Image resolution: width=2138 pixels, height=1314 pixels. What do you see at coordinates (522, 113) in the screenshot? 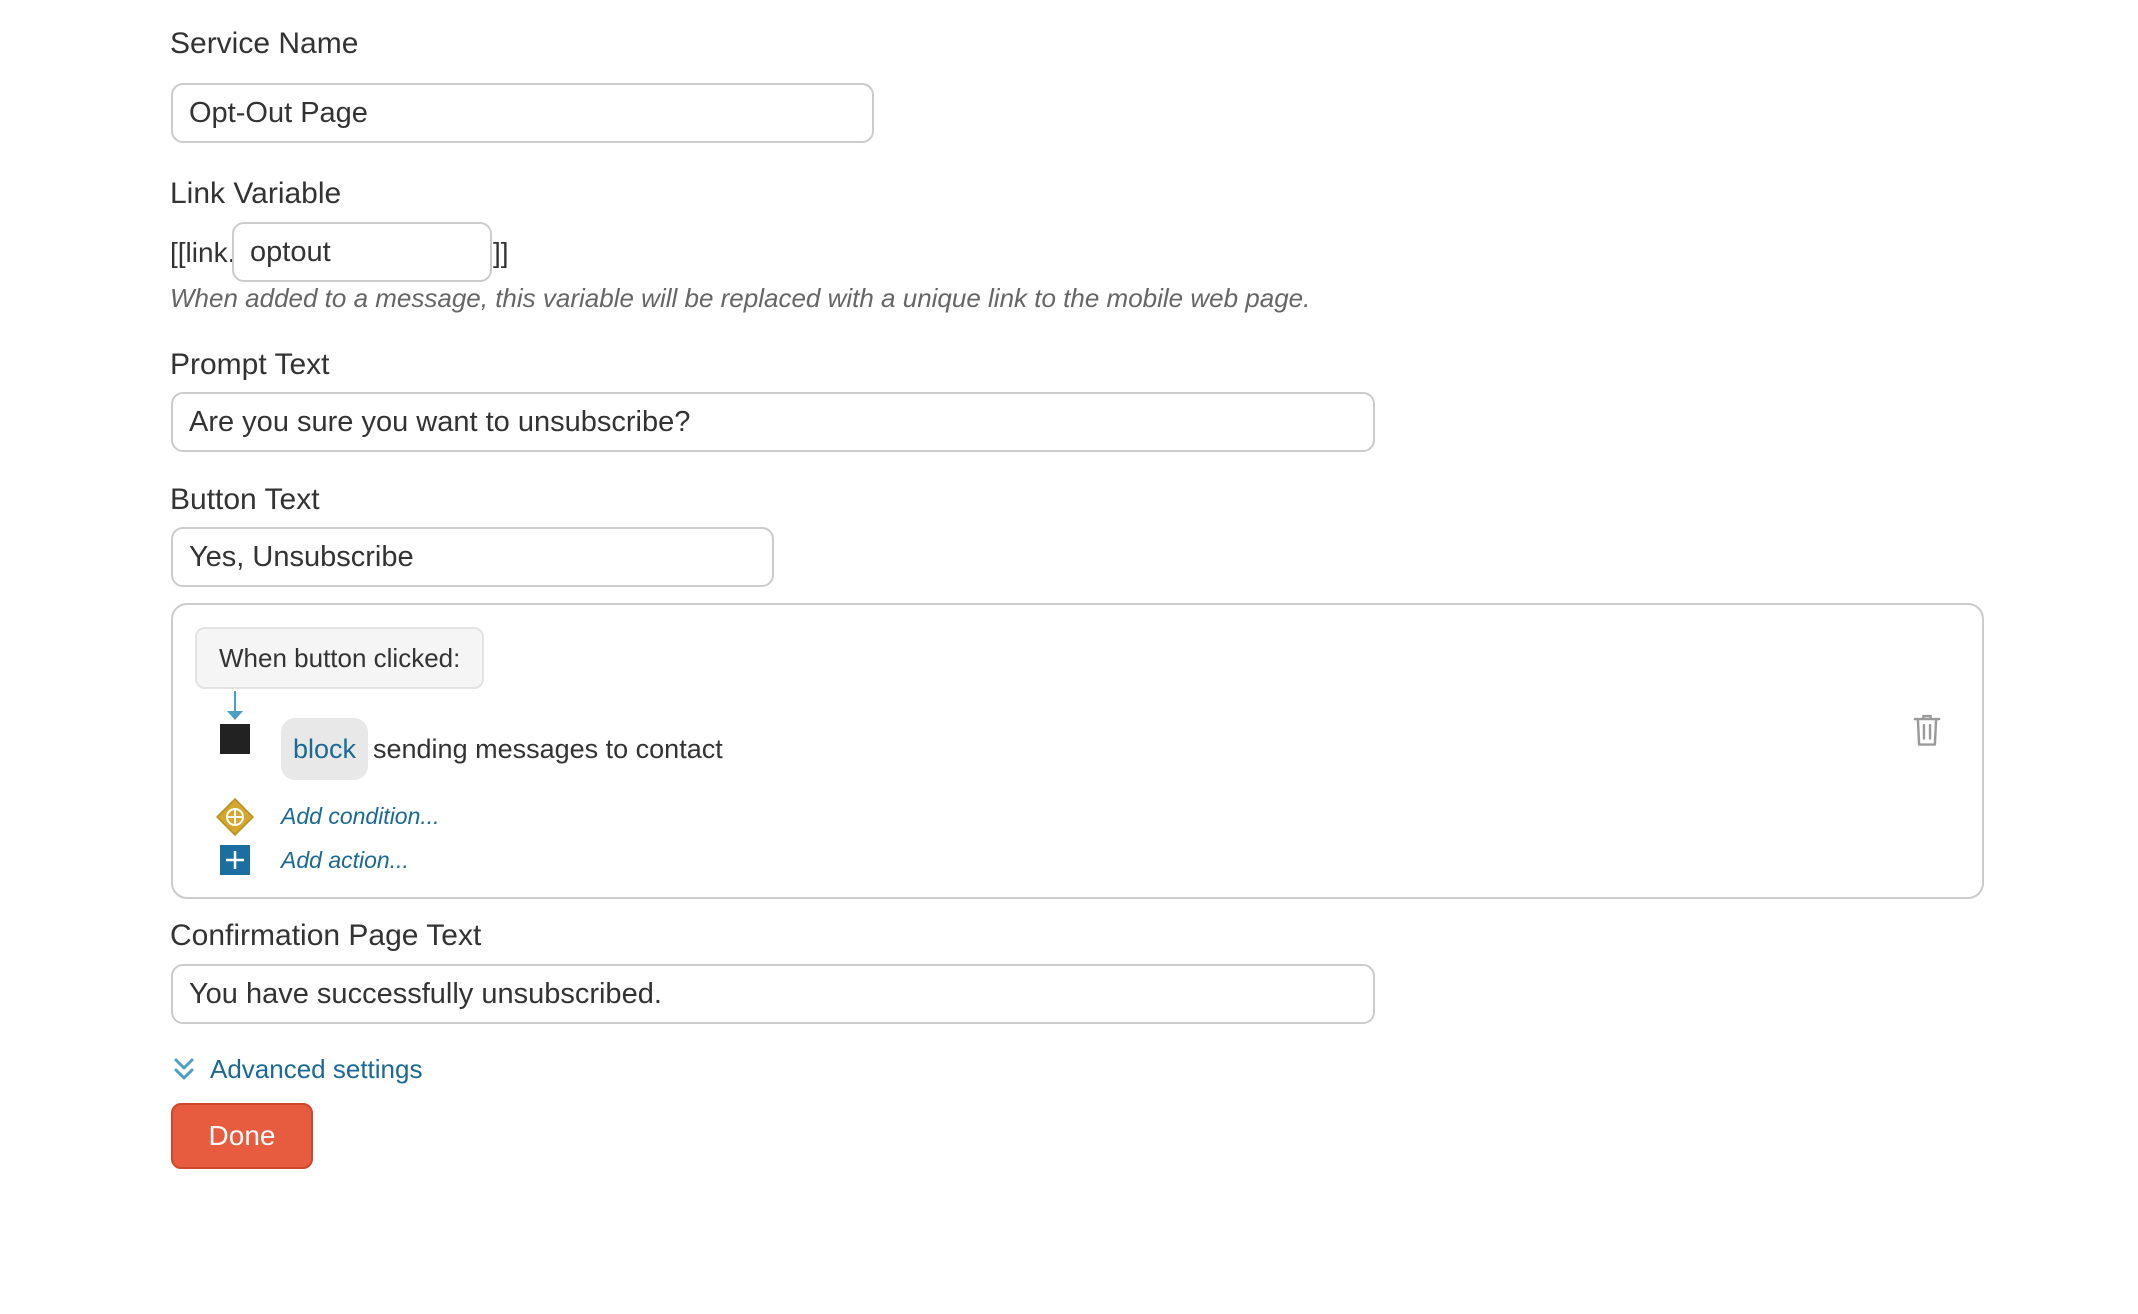
I see `service-name-input` at bounding box center [522, 113].